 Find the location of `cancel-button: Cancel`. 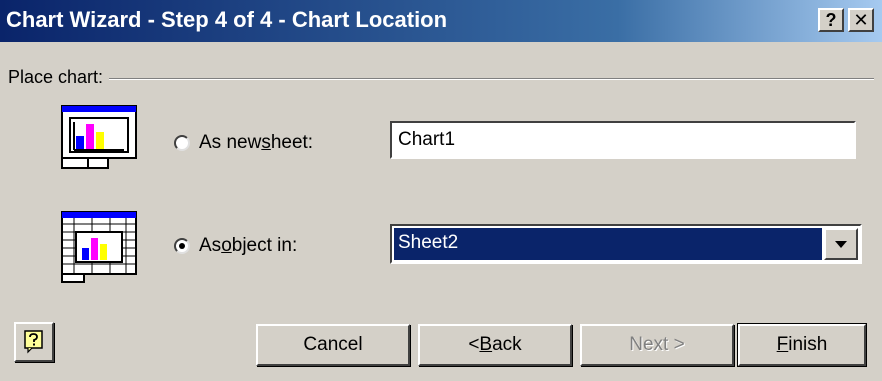

cancel-button: Cancel is located at coordinates (333, 345).